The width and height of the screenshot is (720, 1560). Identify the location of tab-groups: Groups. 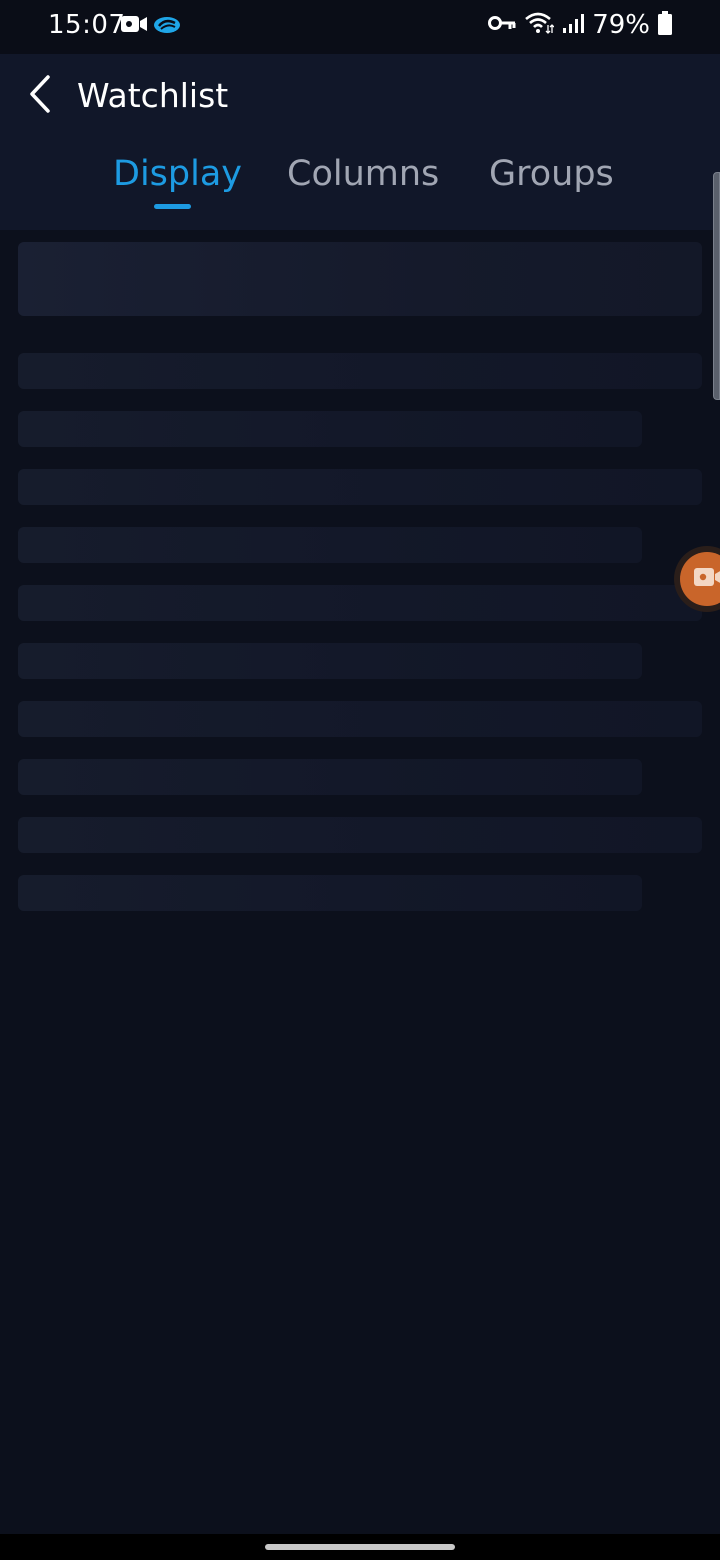
(551, 174).